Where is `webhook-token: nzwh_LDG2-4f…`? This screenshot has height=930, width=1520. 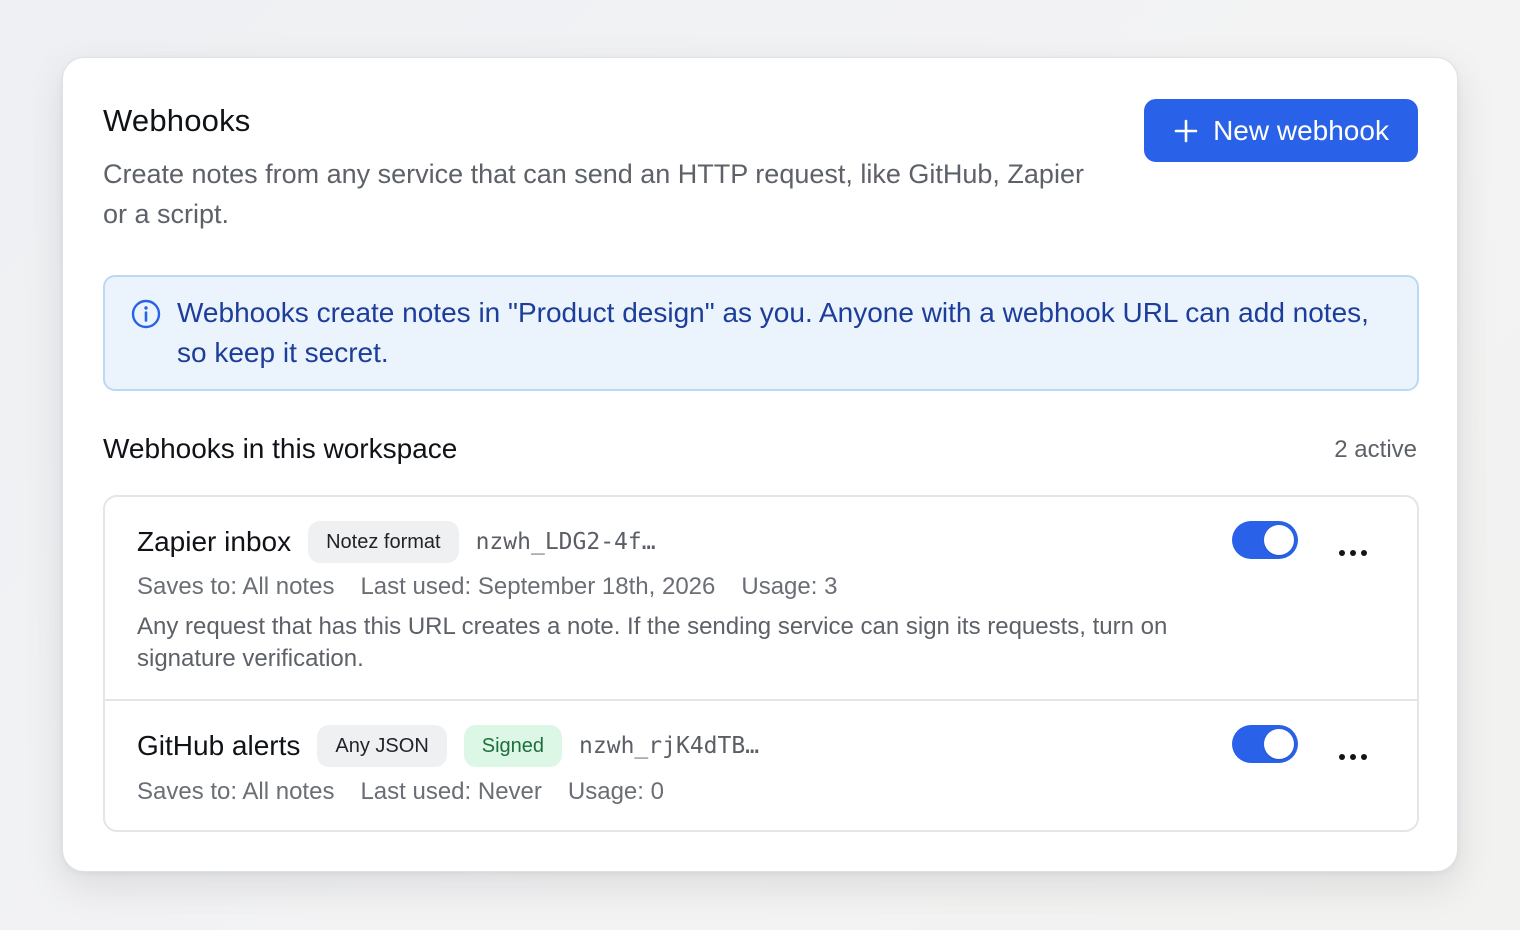 webhook-token: nzwh_LDG2-4f… is located at coordinates (565, 542).